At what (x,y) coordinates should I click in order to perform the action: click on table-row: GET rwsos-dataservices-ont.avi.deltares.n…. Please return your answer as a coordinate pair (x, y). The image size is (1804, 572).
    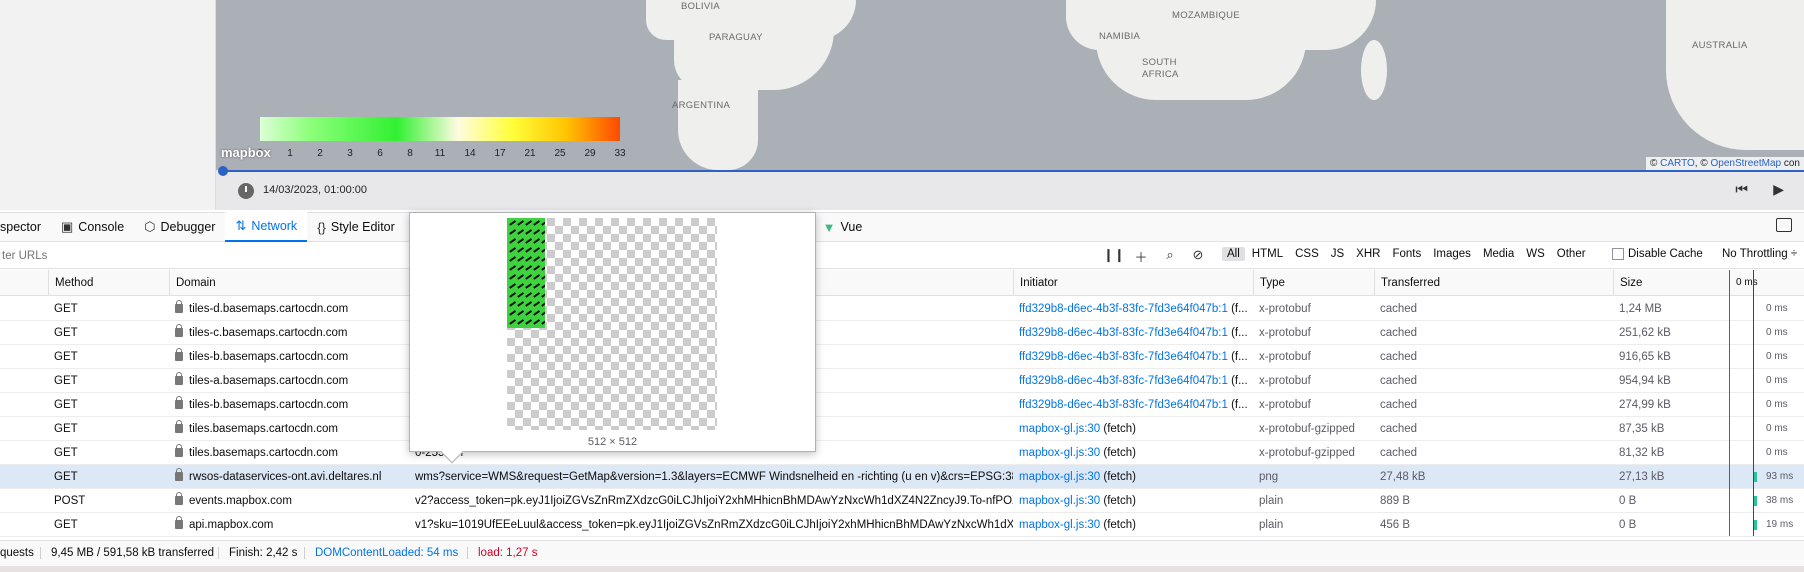
    Looking at the image, I should click on (902, 477).